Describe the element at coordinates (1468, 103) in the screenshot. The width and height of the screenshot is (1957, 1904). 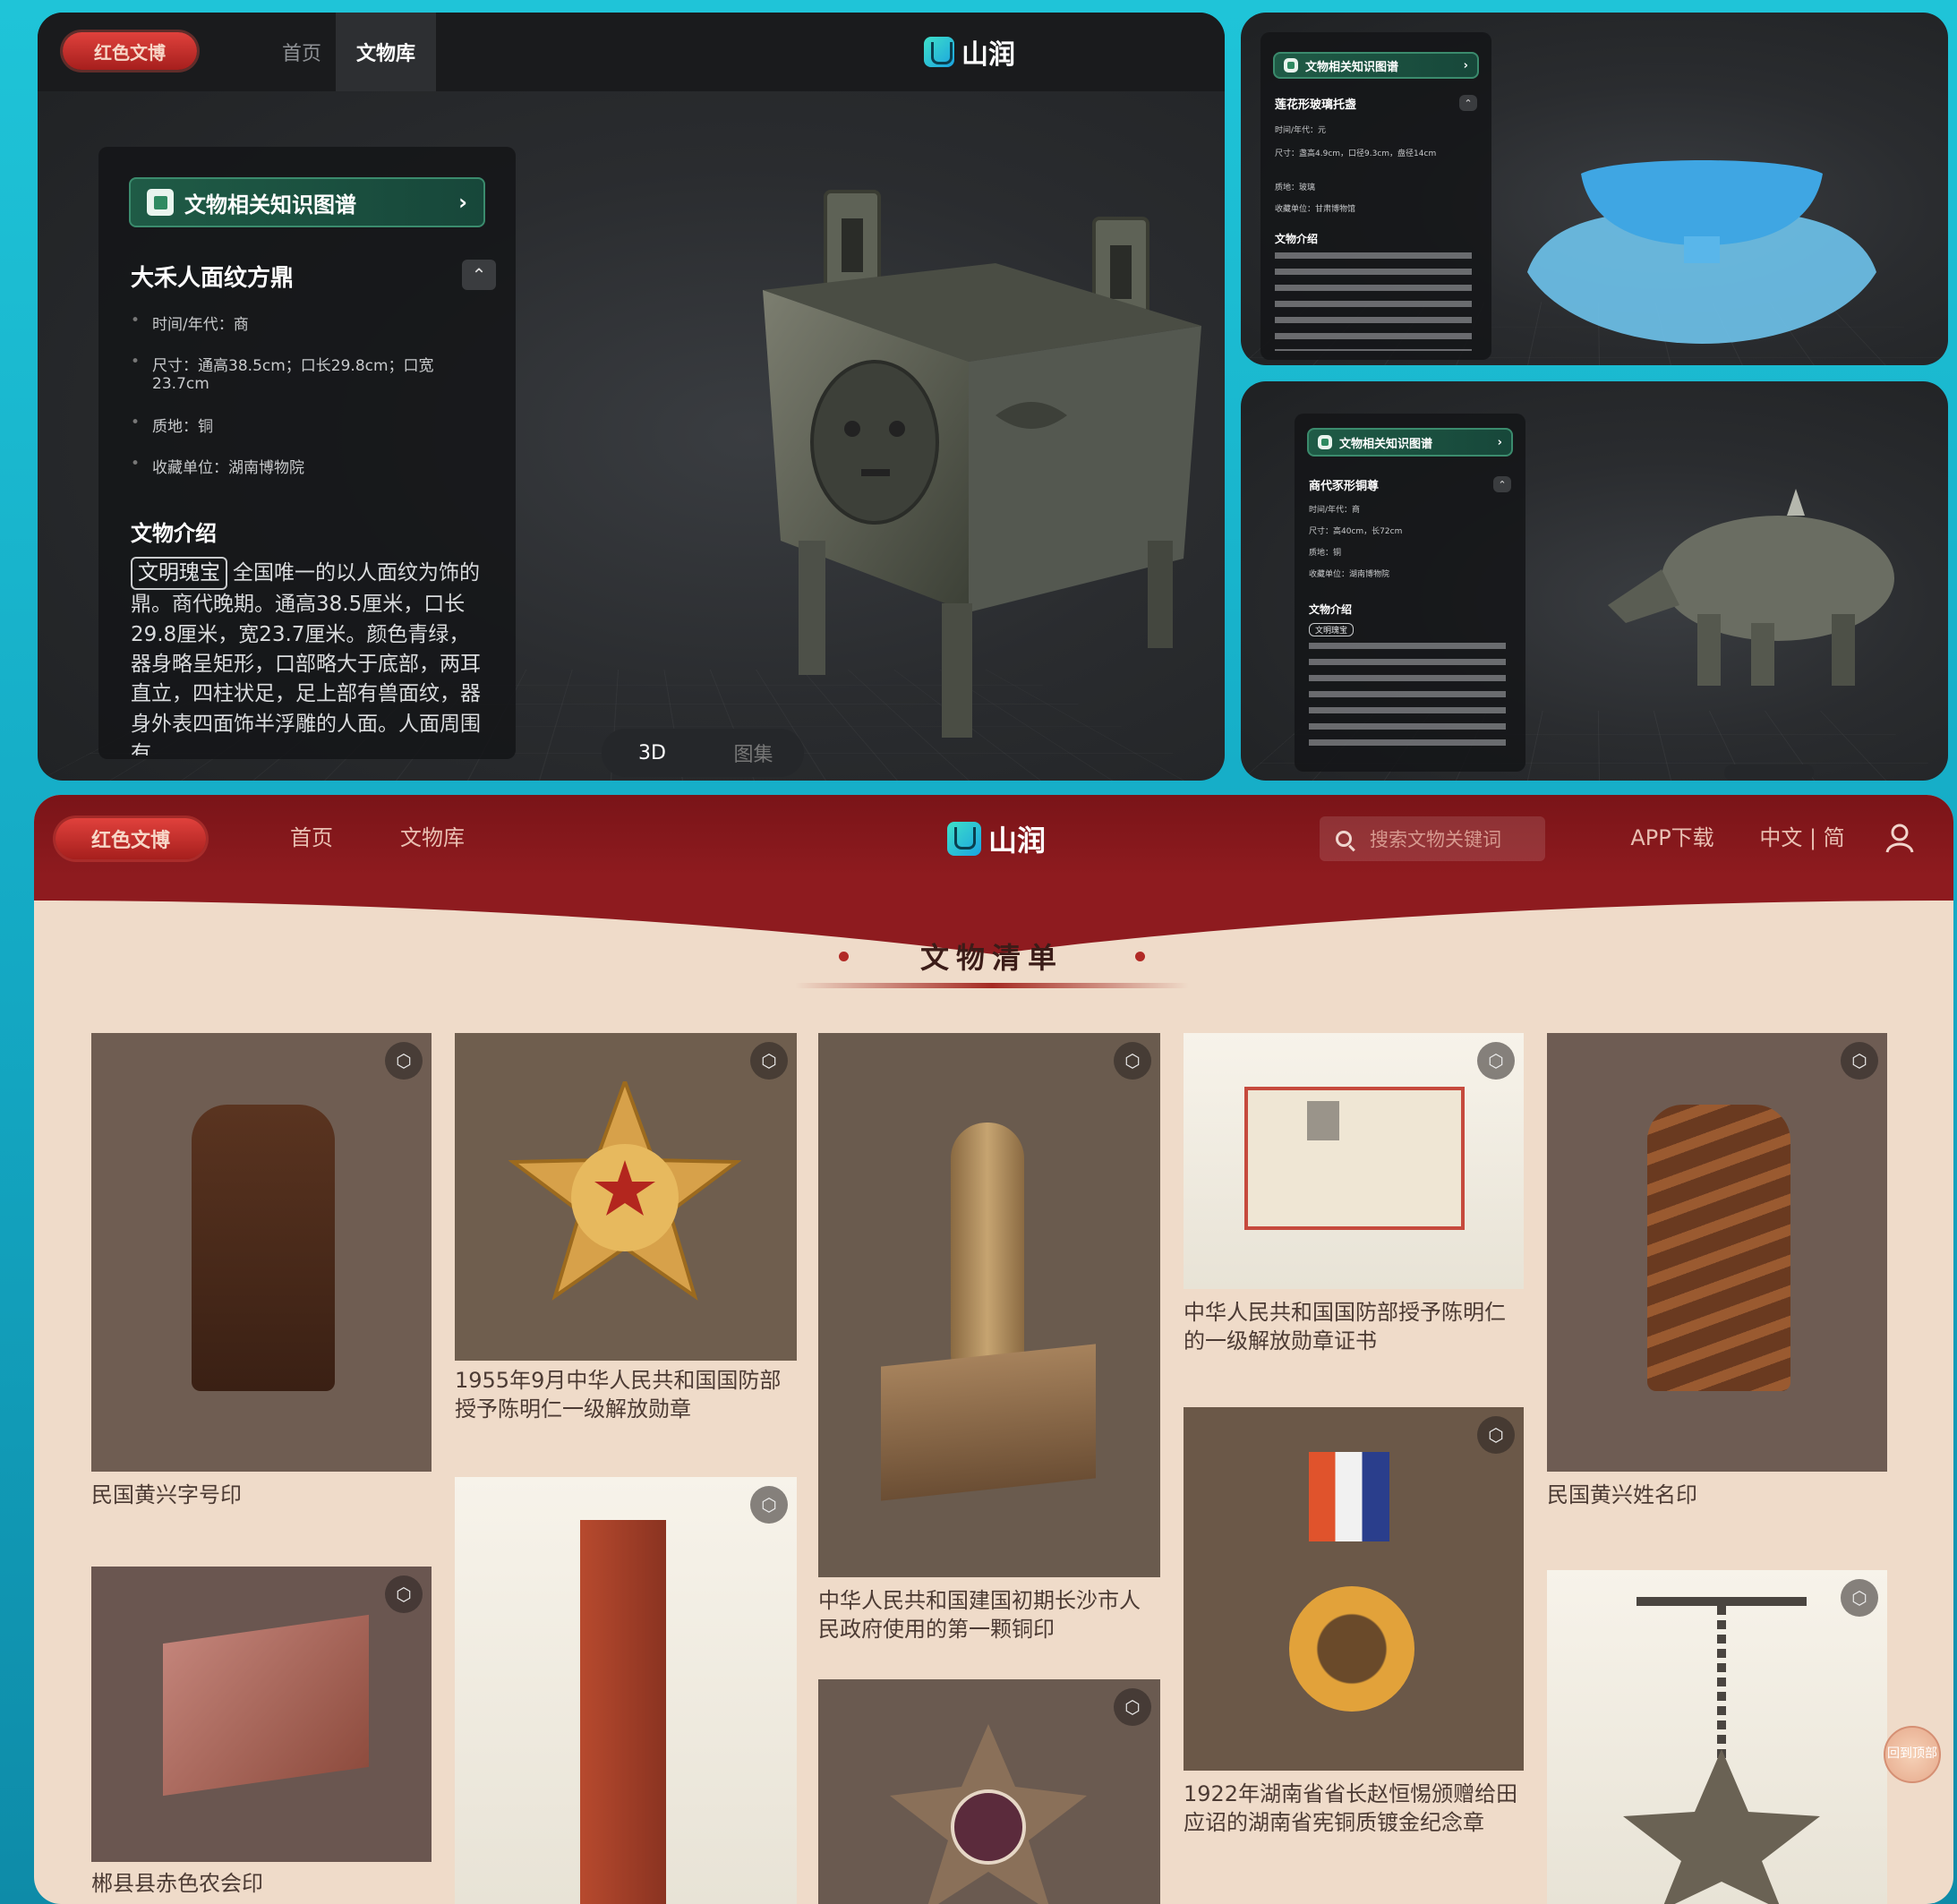
I see `thumb-top-collapse: ⌃` at that location.